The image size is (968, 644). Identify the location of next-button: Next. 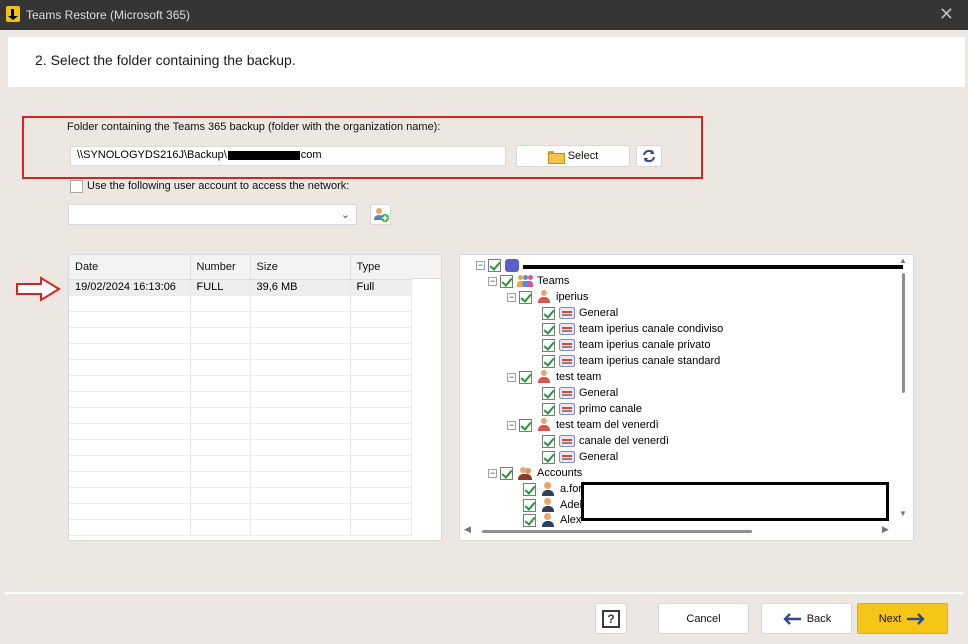
(902, 618).